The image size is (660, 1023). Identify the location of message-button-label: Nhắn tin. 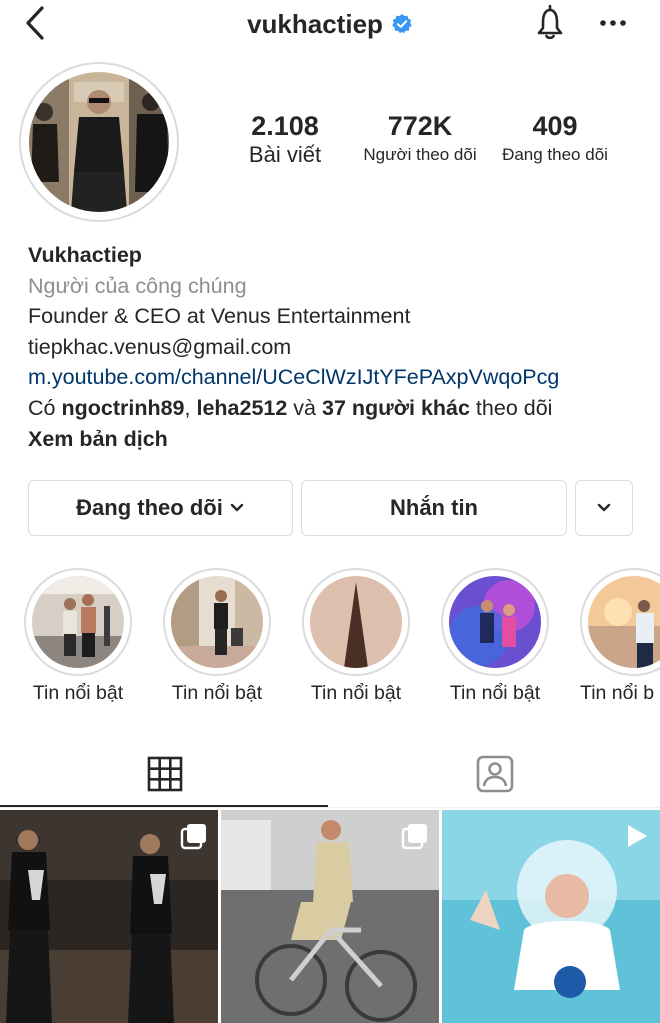
(434, 507).